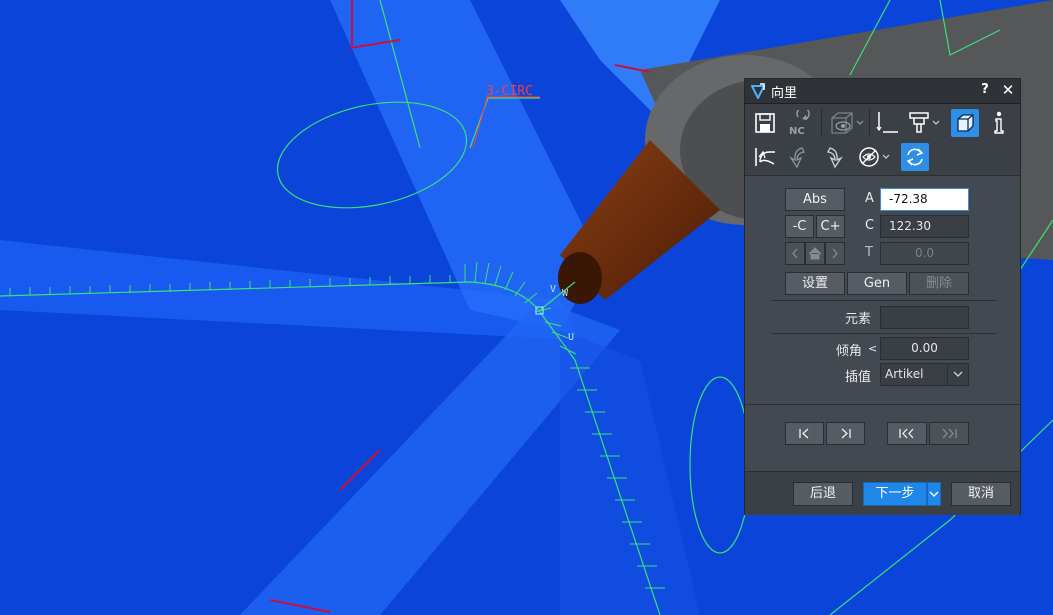 This screenshot has width=1053, height=615. Describe the element at coordinates (571, 337) in the screenshot. I see `axis-label-u: U` at that location.